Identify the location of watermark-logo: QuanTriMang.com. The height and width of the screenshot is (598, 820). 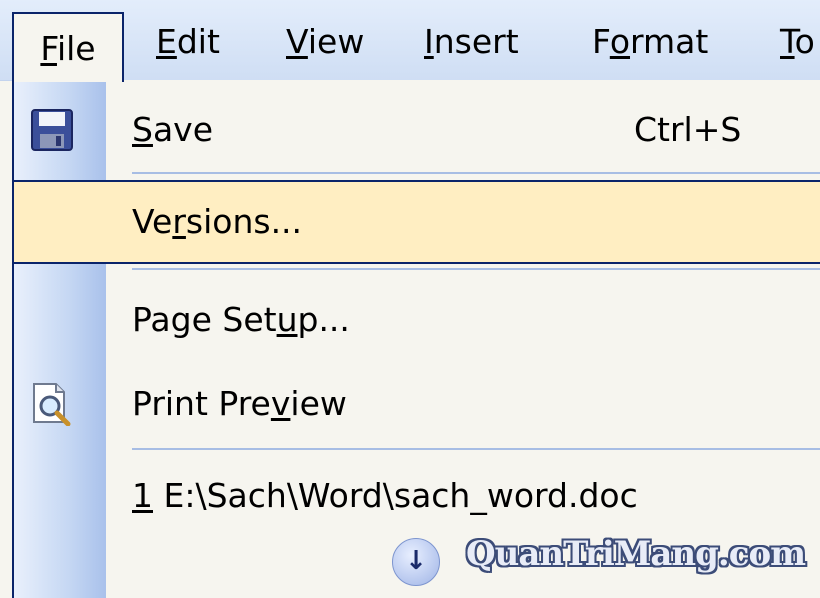
(636, 554).